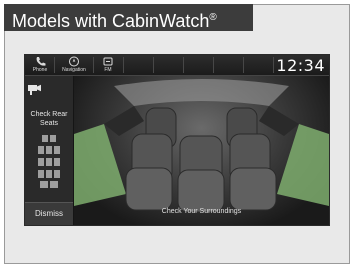  Describe the element at coordinates (213, 17) in the screenshot. I see `trademark-symbol: ®` at that location.